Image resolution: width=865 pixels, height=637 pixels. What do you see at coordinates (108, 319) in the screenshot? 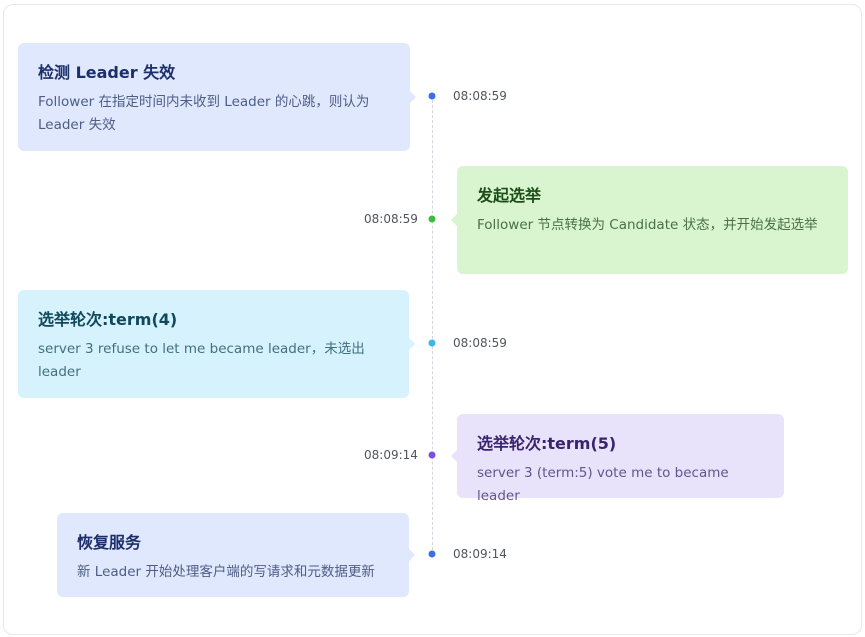
I see `event-title: 选举轮次:term(4)` at bounding box center [108, 319].